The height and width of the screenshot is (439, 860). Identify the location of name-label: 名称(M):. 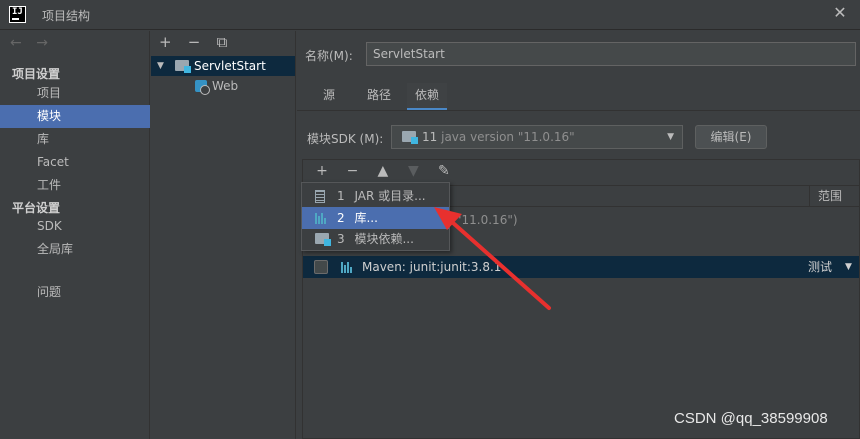
(329, 56).